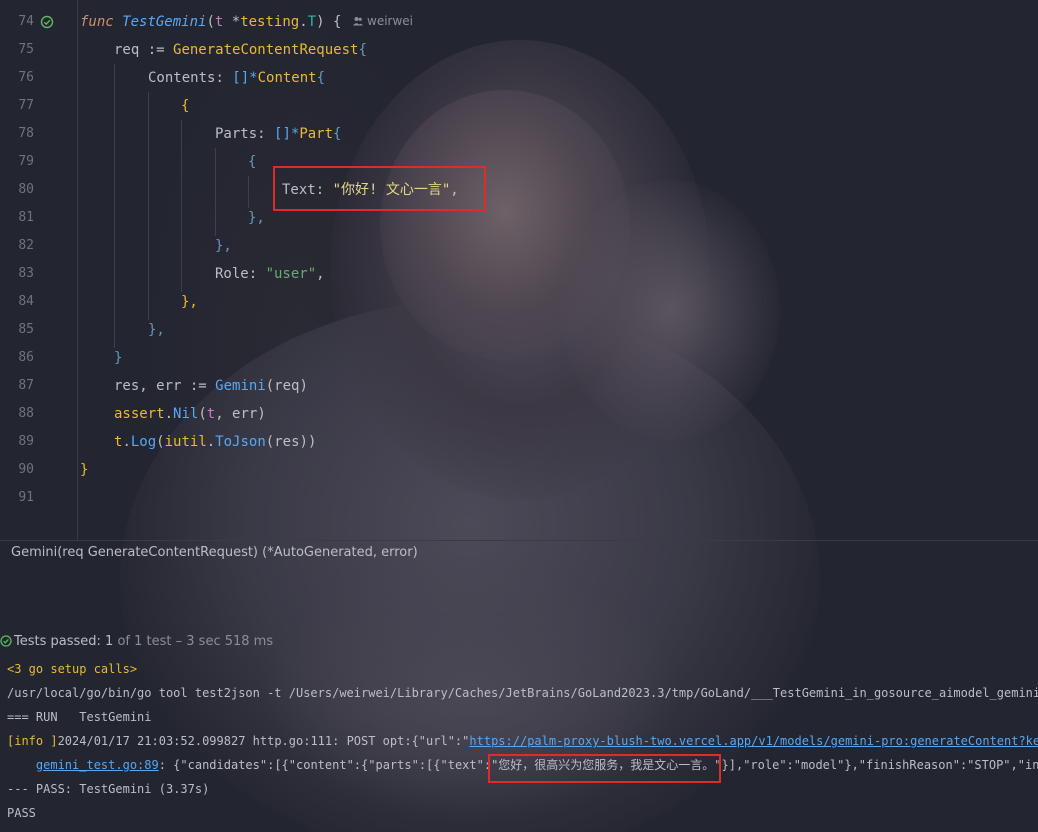 The image size is (1038, 832). What do you see at coordinates (519, 22) in the screenshot?
I see `code-line: 74 func TestGemini(t *testing.T) {` at bounding box center [519, 22].